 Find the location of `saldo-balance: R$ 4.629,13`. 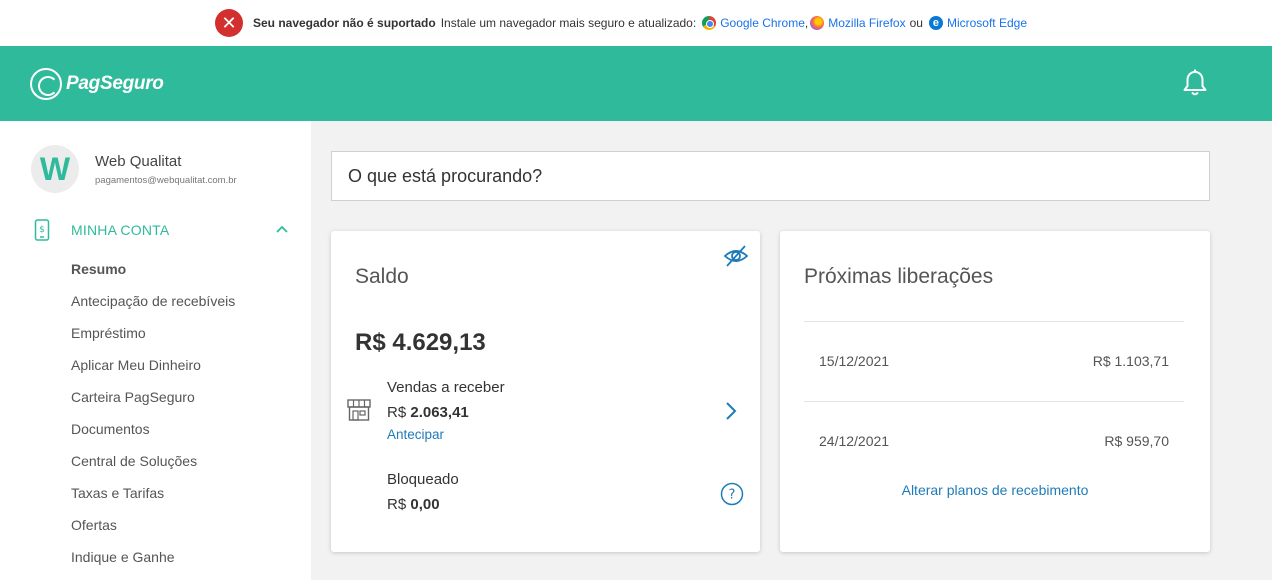

saldo-balance: R$ 4.629,13 is located at coordinates (420, 342).